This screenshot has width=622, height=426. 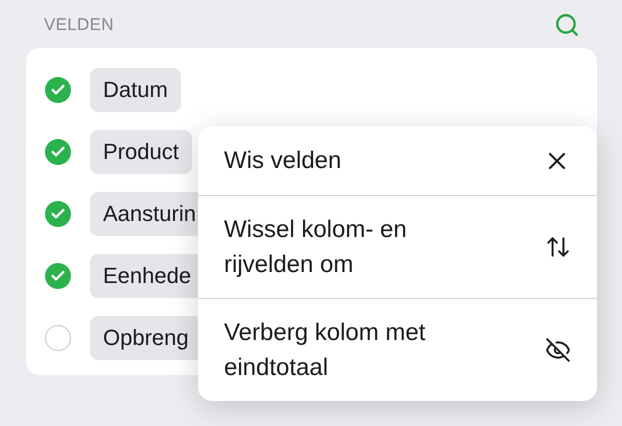 What do you see at coordinates (558, 350) in the screenshot?
I see `eye-slash-icon` at bounding box center [558, 350].